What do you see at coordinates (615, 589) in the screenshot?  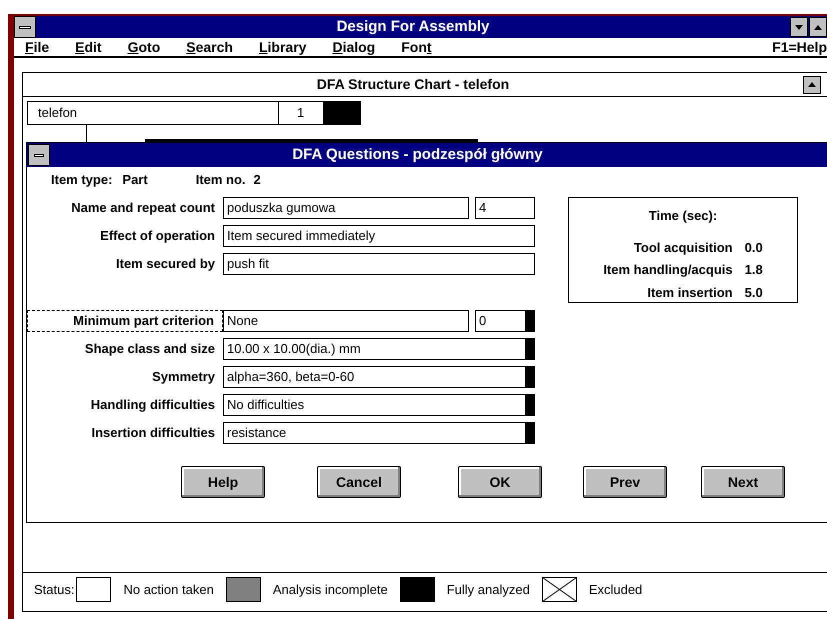 I see `legend-label: Excluded` at bounding box center [615, 589].